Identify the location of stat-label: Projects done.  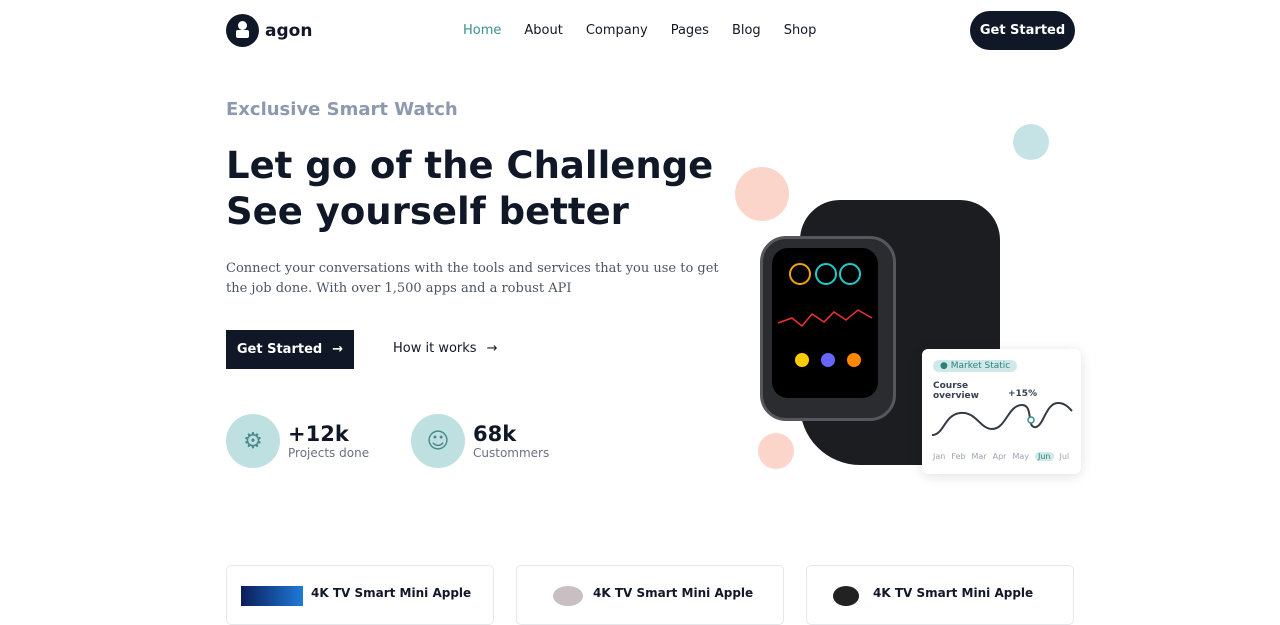
(329, 453).